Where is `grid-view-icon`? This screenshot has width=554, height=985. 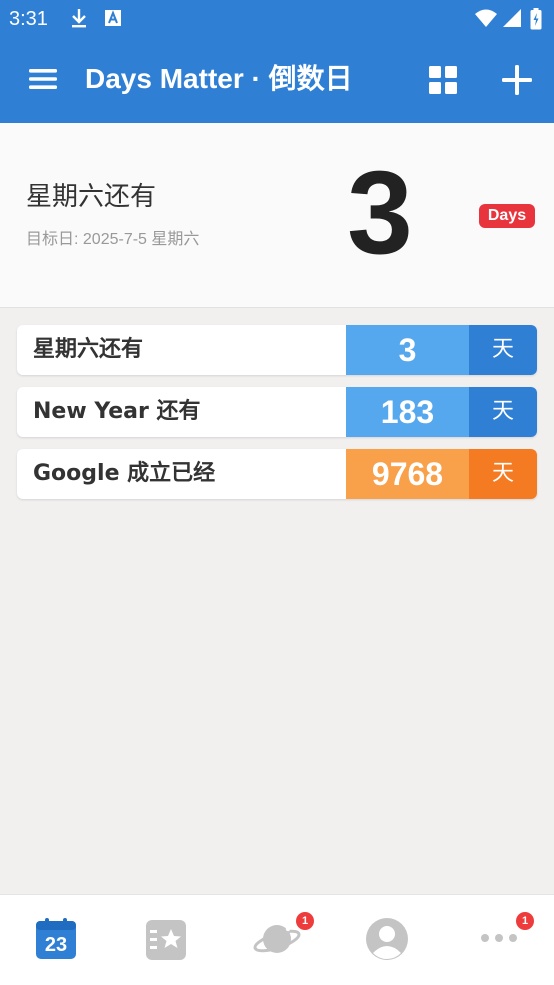
grid-view-icon is located at coordinates (443, 82).